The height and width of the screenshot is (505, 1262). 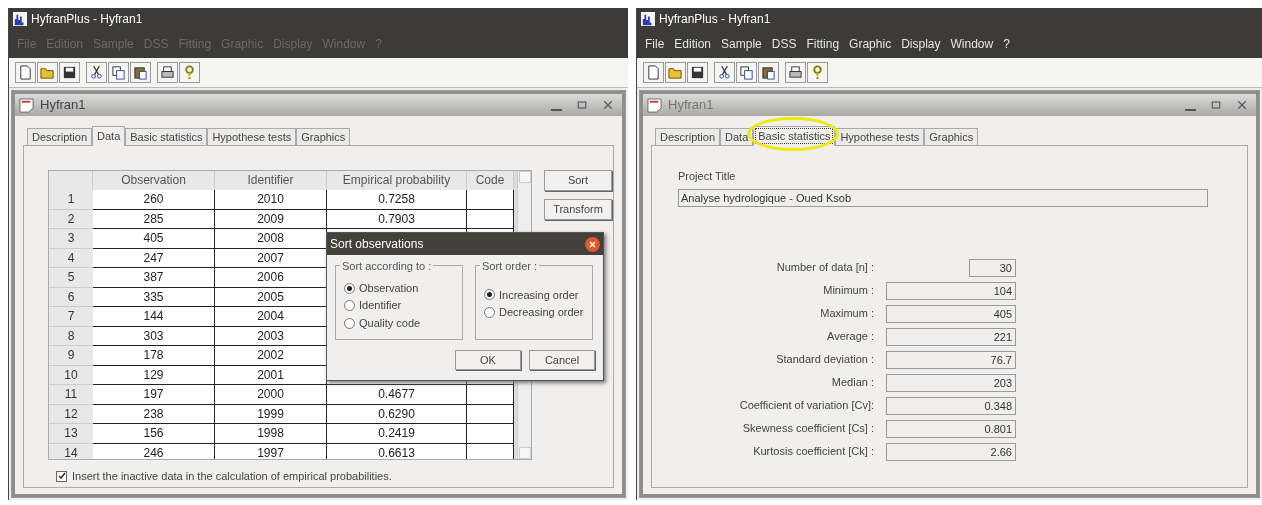 I want to click on menu-item: Sample, so click(x=741, y=44).